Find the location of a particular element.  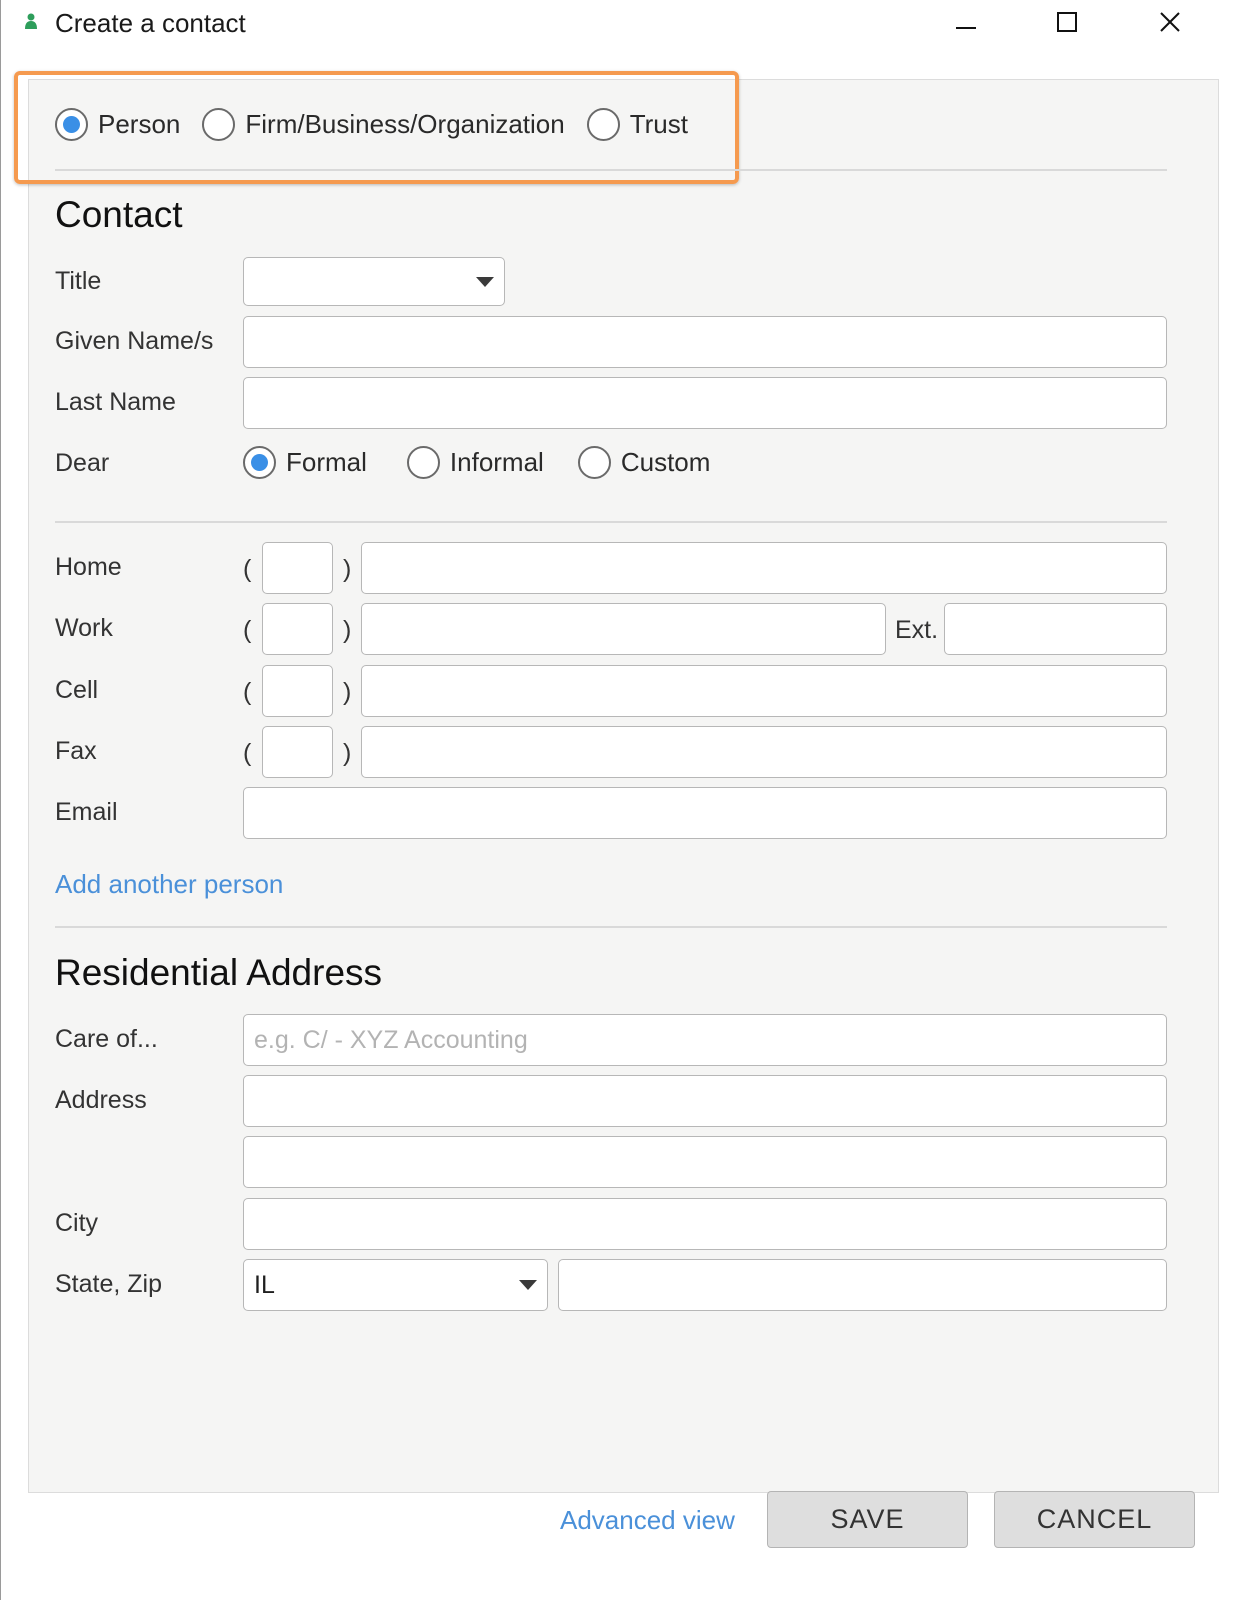

radio-custom: Custom is located at coordinates (644, 462).